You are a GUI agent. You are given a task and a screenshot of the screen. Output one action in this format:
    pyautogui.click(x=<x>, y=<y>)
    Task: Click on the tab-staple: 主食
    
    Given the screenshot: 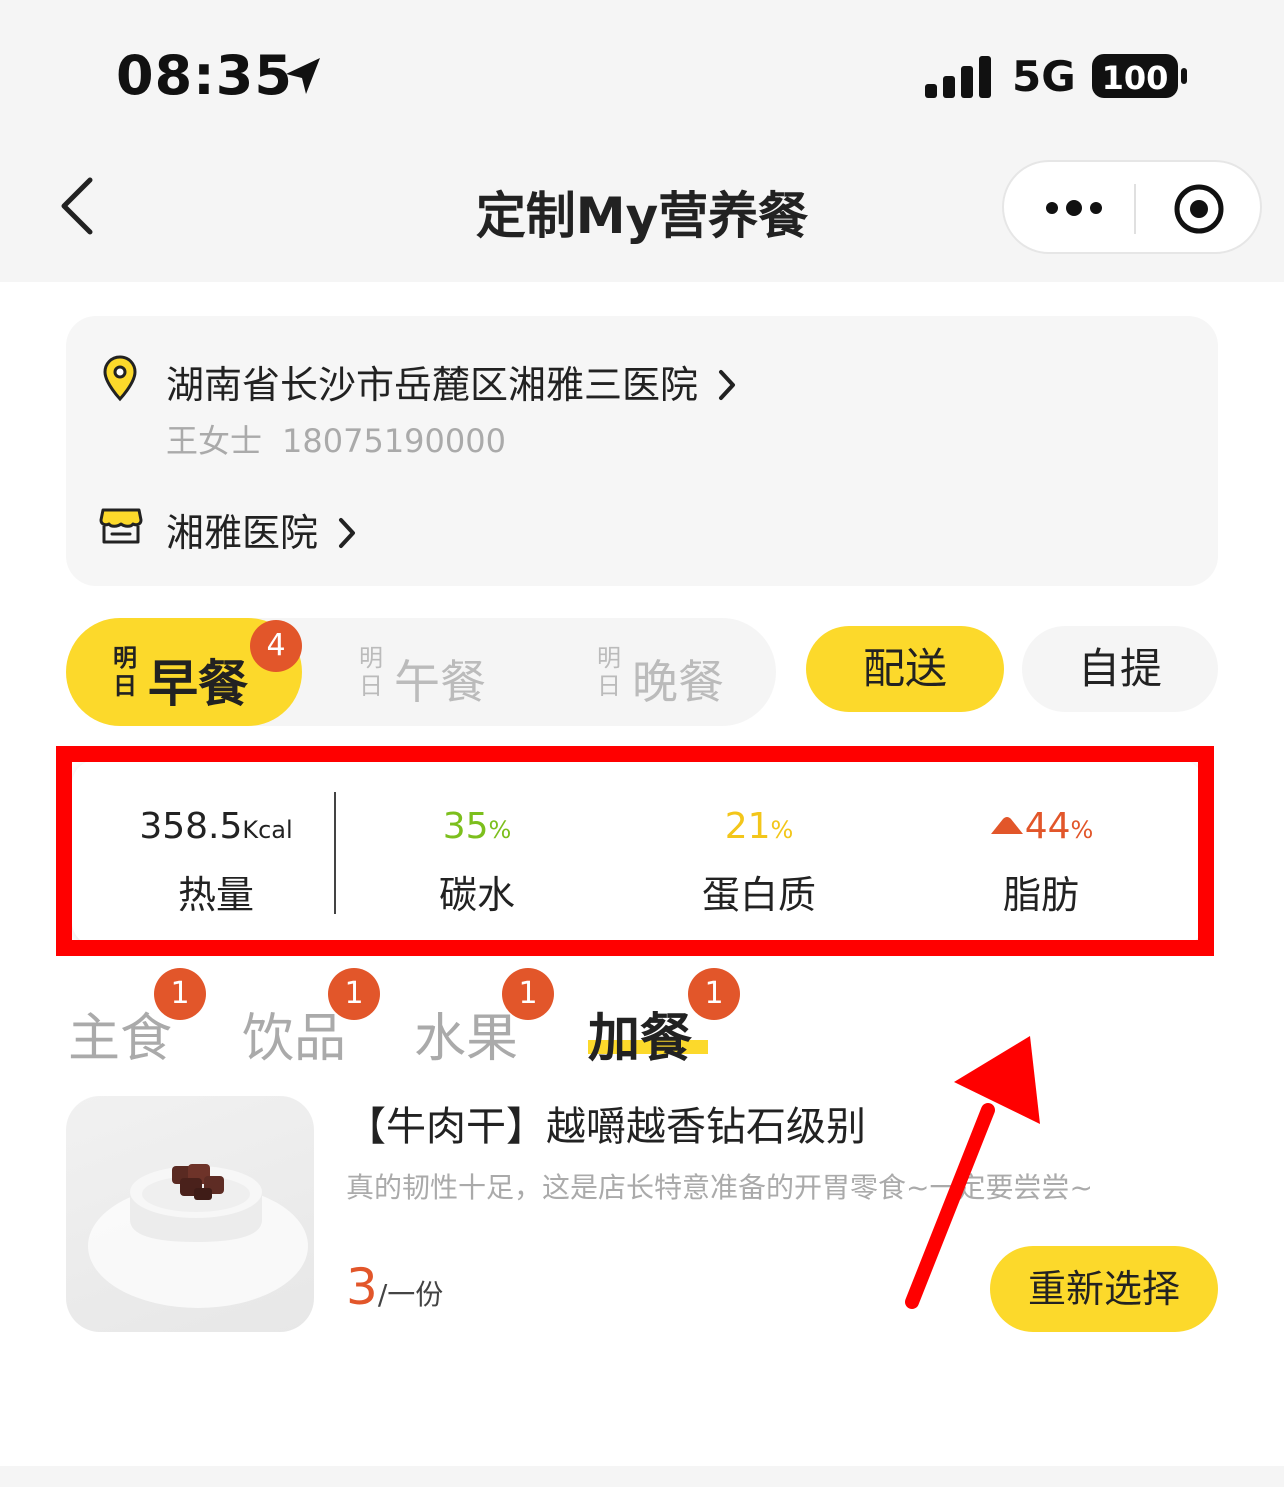 What is the action you would take?
    pyautogui.click(x=120, y=1033)
    